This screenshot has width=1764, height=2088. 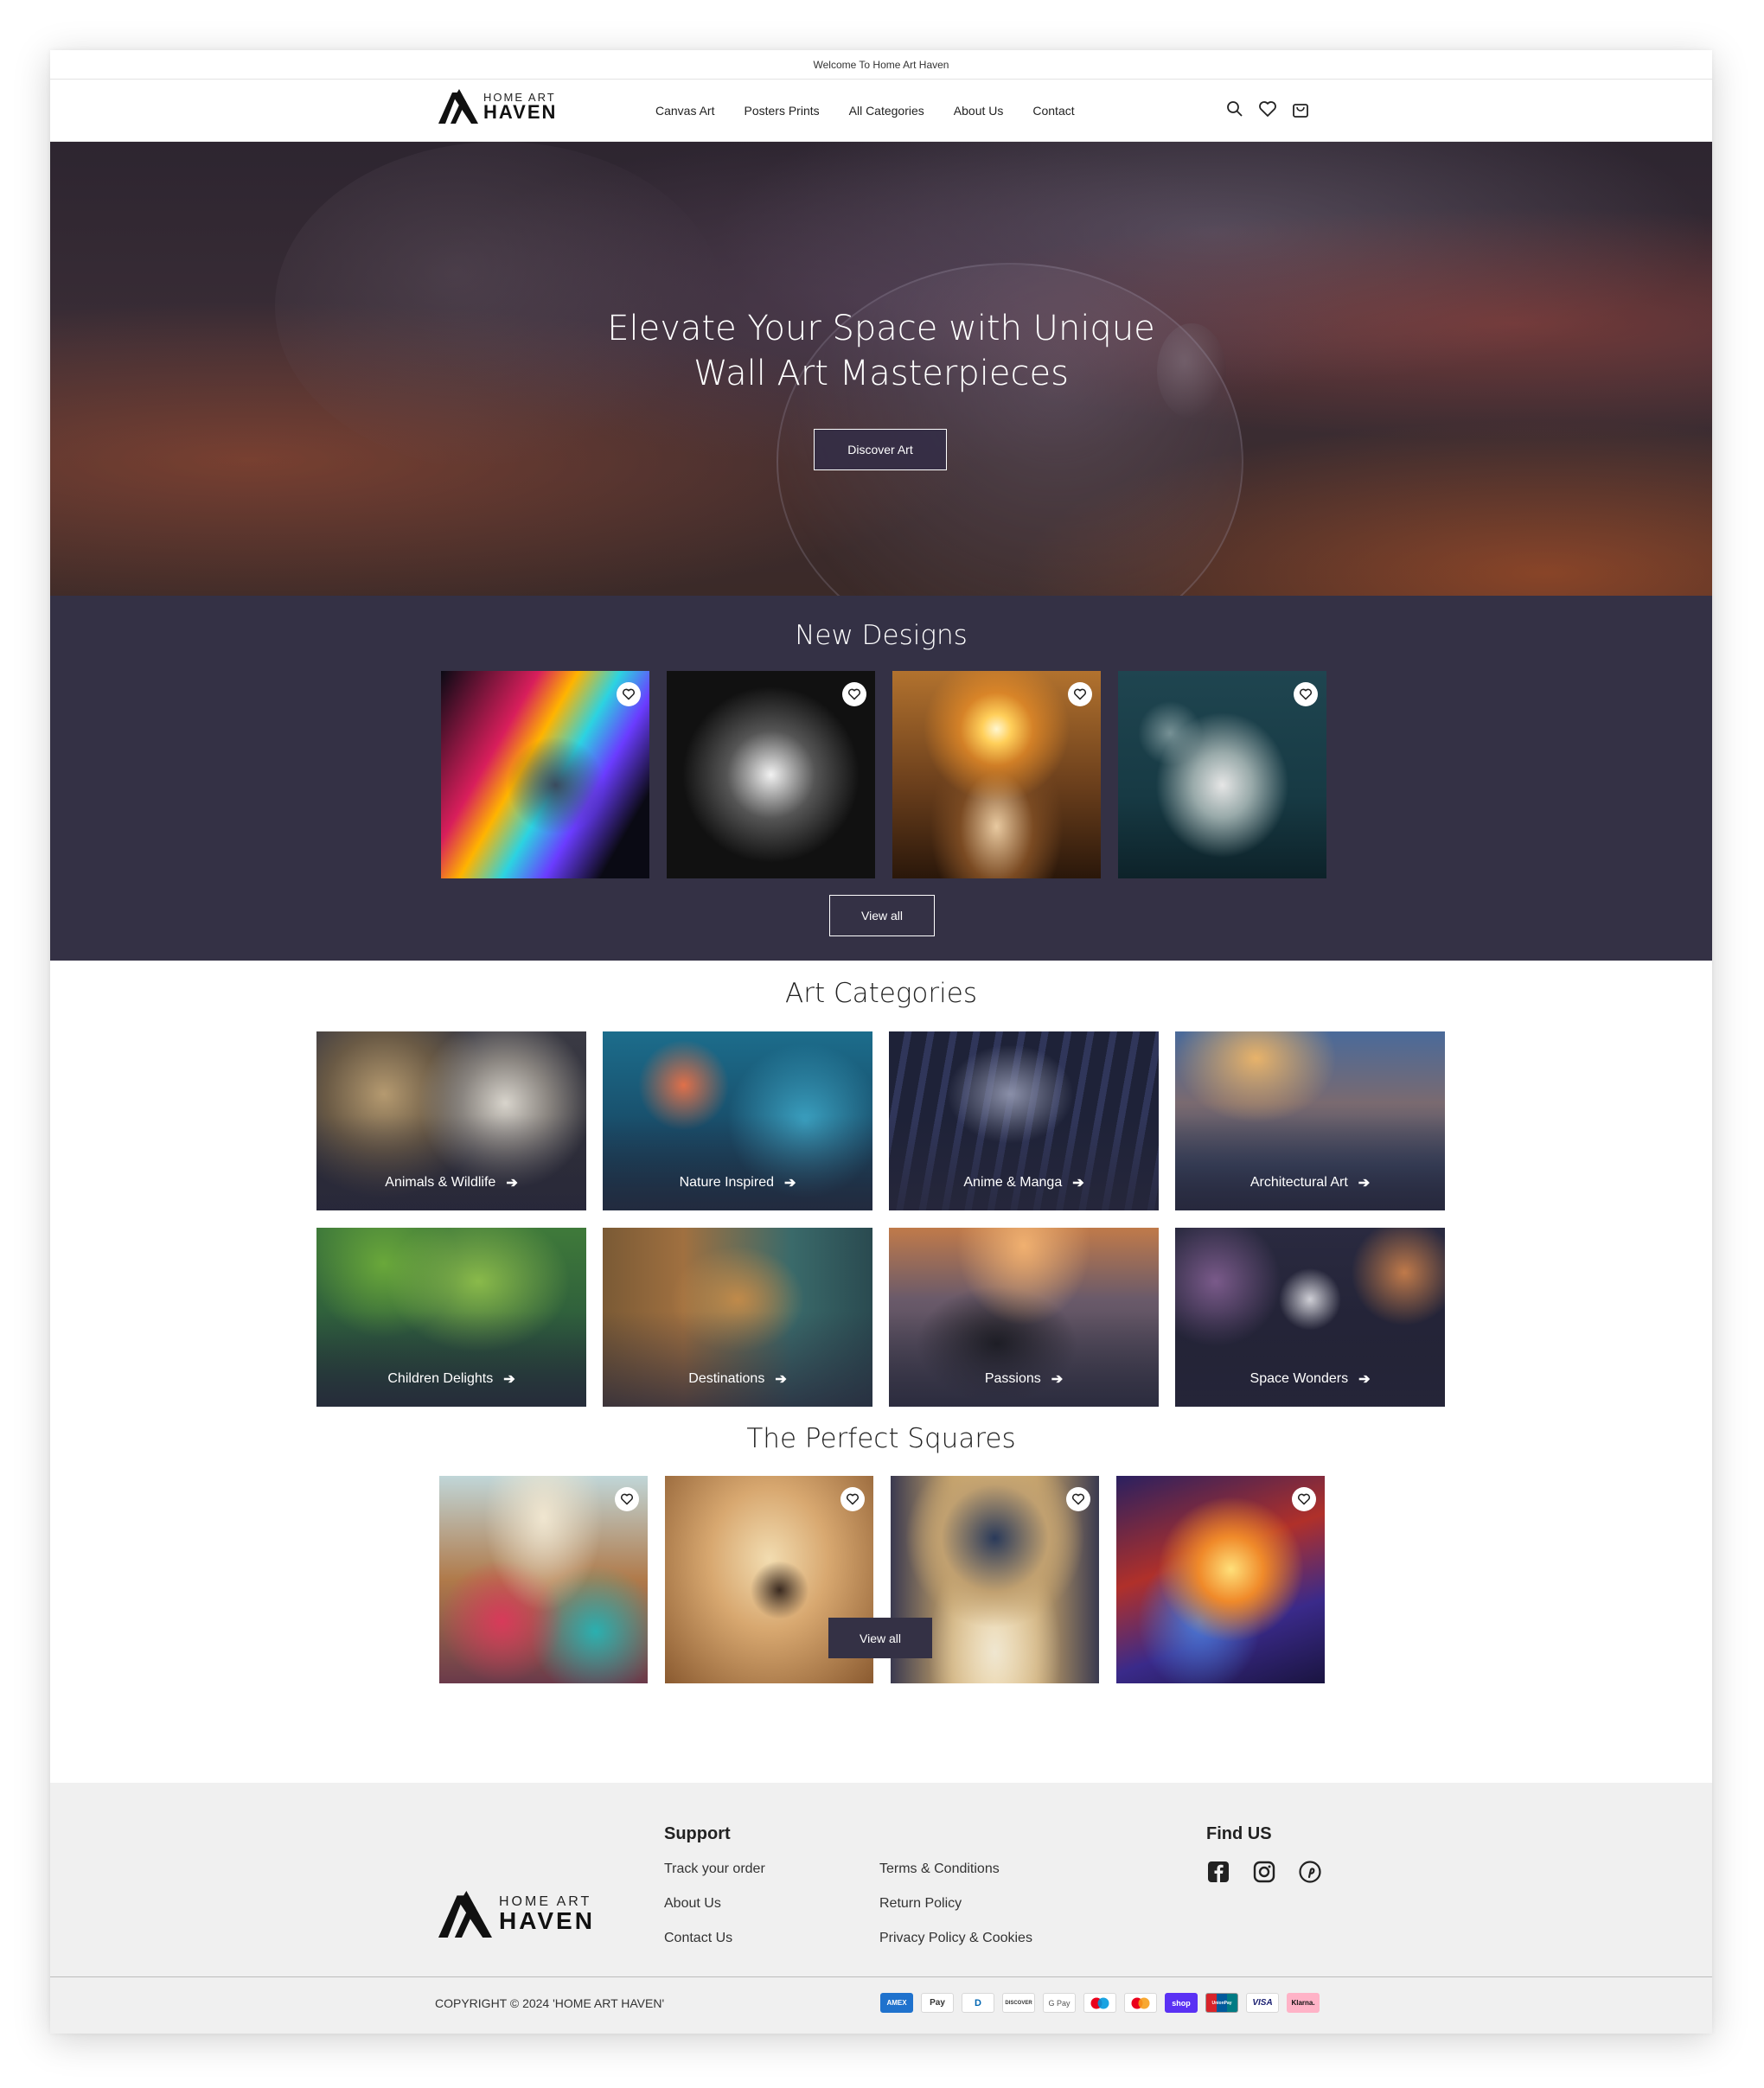 I want to click on category-label: Architectural Art ➔, so click(x=1310, y=1182).